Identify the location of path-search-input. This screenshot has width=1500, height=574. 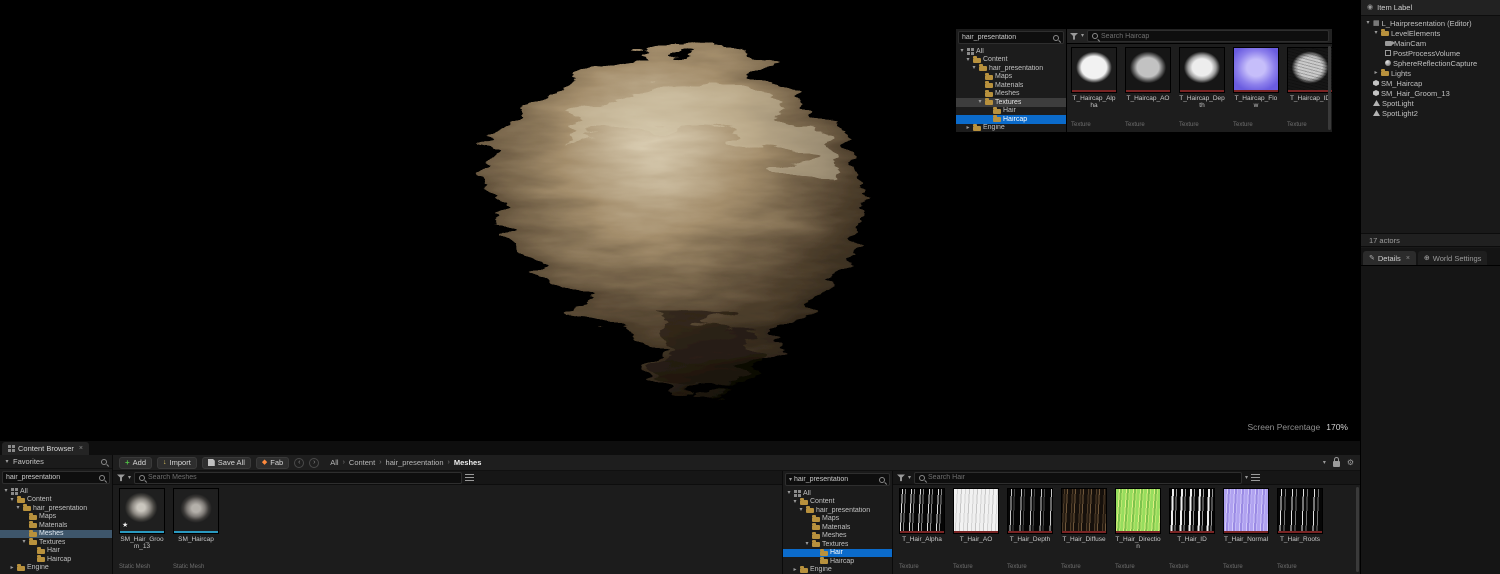
(1006, 37).